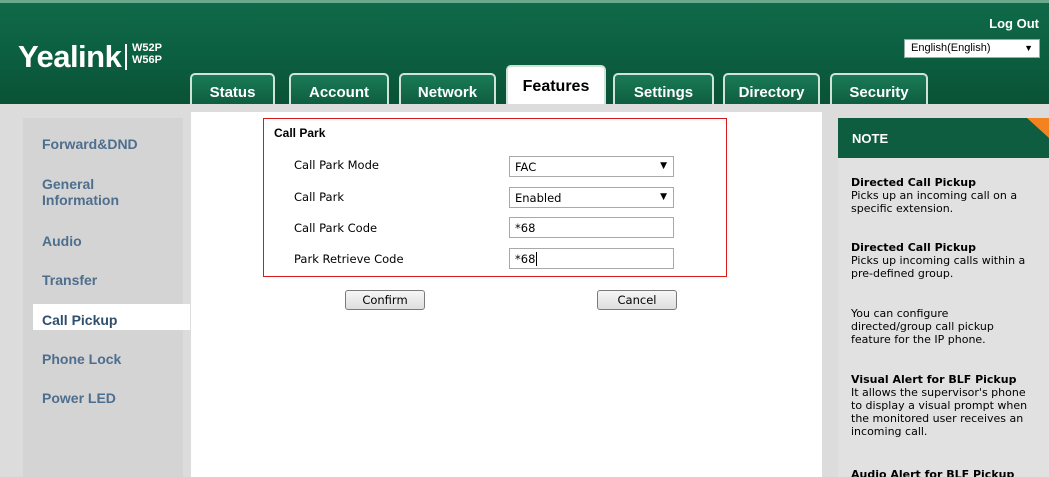  I want to click on call-park-code-input: *68, so click(591, 227).